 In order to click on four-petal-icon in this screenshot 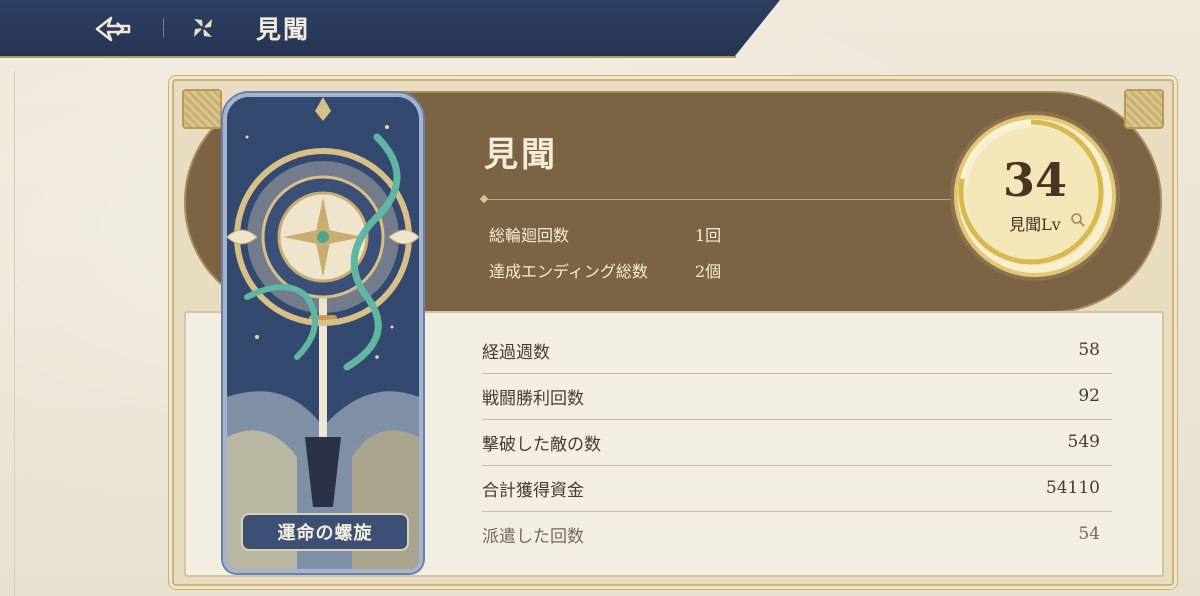, I will do `click(203, 28)`.